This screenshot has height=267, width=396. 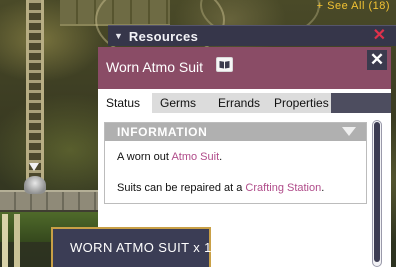 I want to click on scrollbar-thumb, so click(x=377, y=192).